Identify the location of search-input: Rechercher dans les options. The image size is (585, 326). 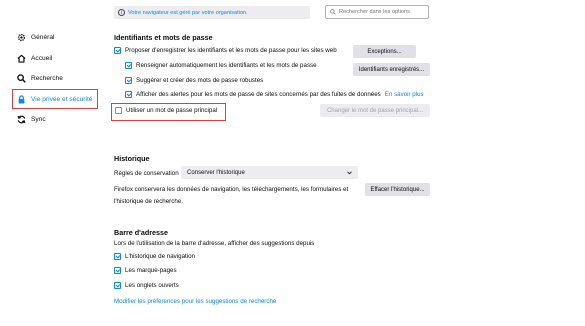
(377, 12).